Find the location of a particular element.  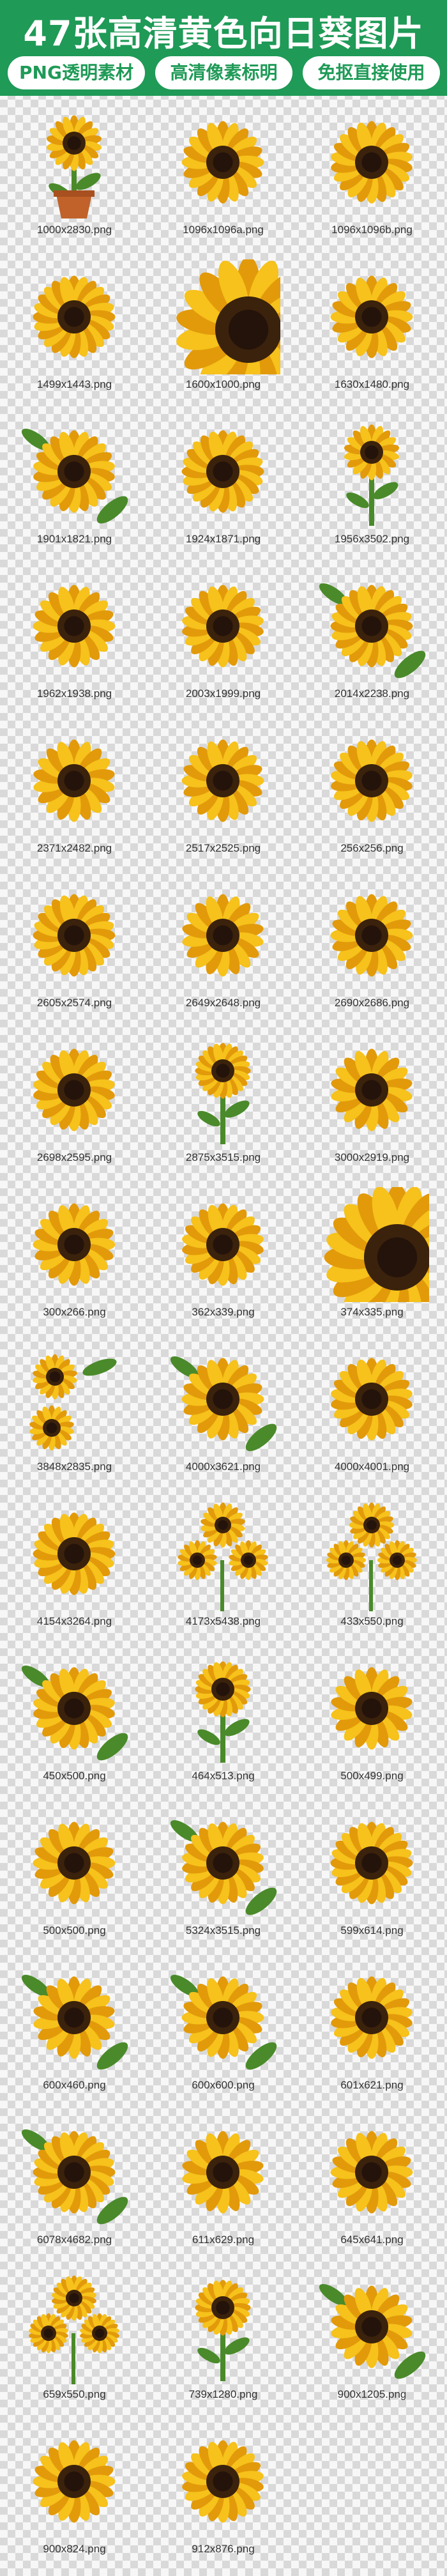

feature-tags: PNG透明素材 高清像素标明 免抠直接使用 is located at coordinates (223, 72).